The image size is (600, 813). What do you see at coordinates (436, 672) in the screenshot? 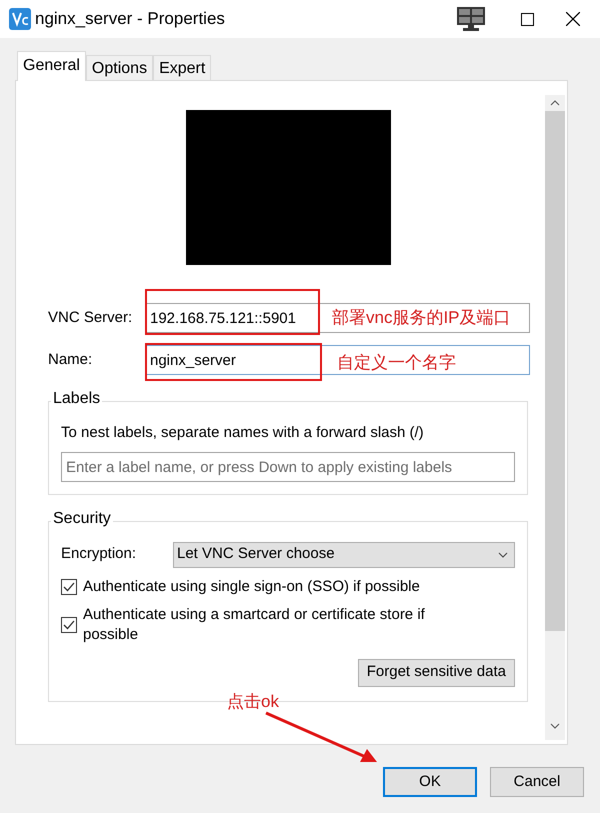
I see `forget-data-button: Forget sensitive data` at bounding box center [436, 672].